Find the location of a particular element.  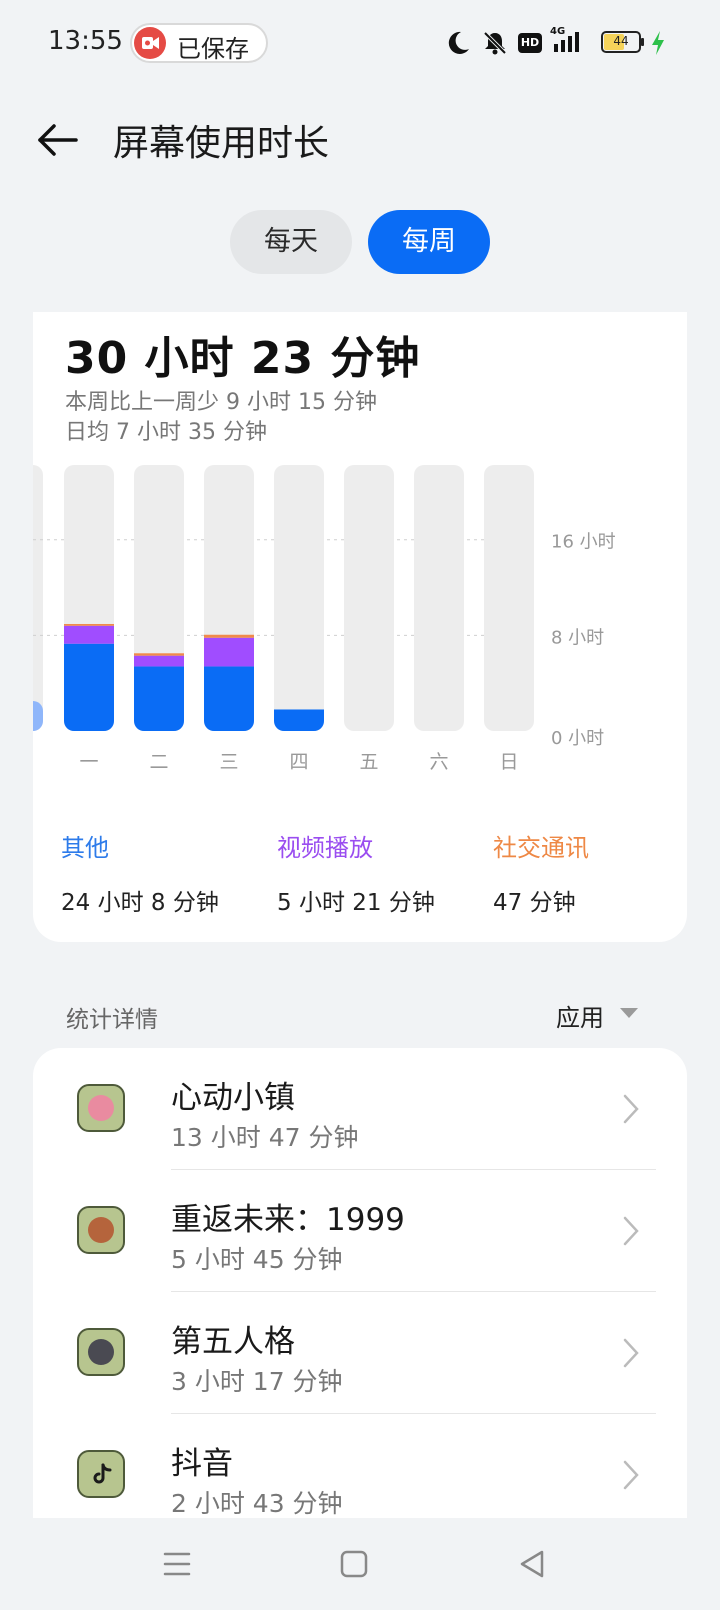

x-tick-label: 日 is located at coordinates (508, 762).